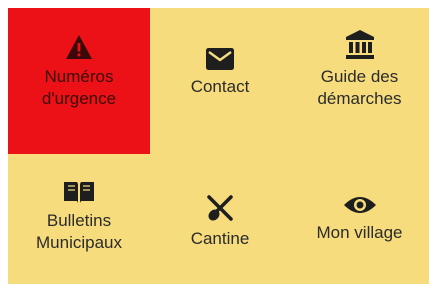 This screenshot has width=431, height=291. What do you see at coordinates (79, 192) in the screenshot?
I see `book-icon` at bounding box center [79, 192].